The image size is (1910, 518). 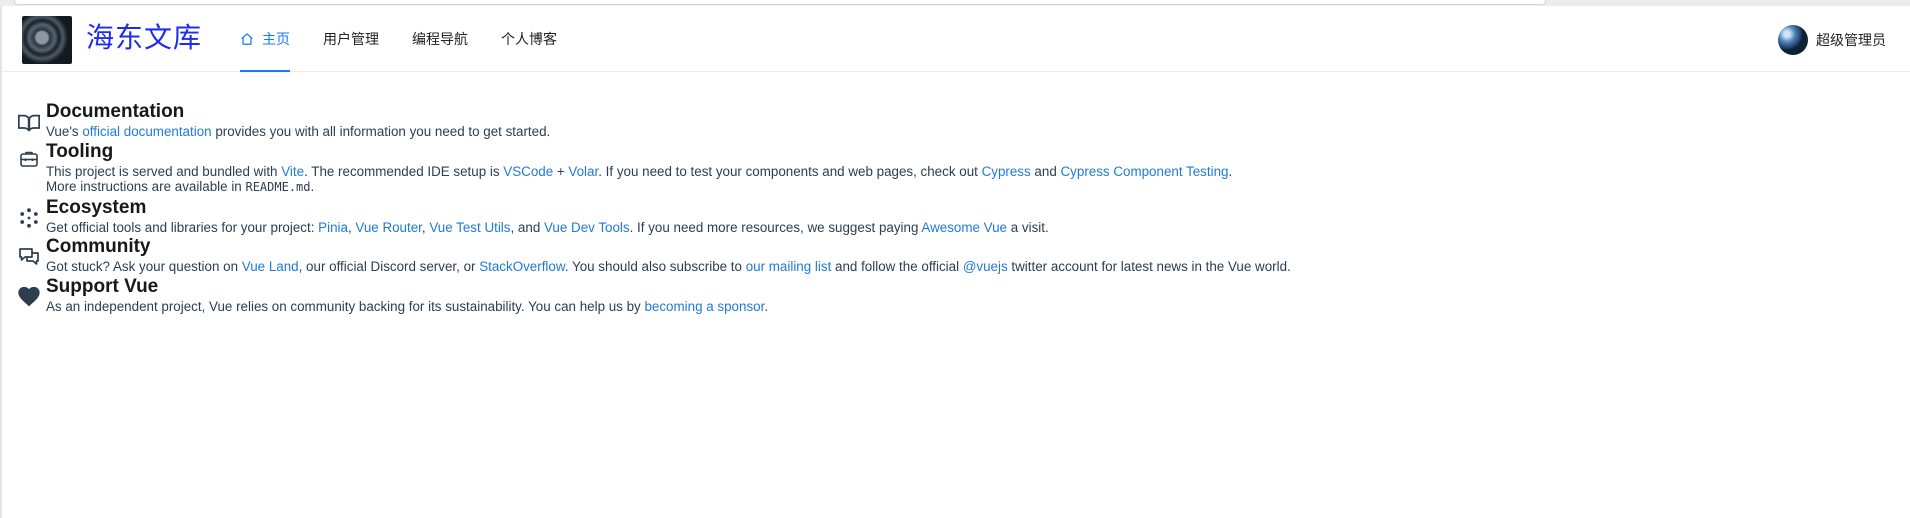 What do you see at coordinates (270, 266) in the screenshot?
I see `link-vue-land: Vue Land` at bounding box center [270, 266].